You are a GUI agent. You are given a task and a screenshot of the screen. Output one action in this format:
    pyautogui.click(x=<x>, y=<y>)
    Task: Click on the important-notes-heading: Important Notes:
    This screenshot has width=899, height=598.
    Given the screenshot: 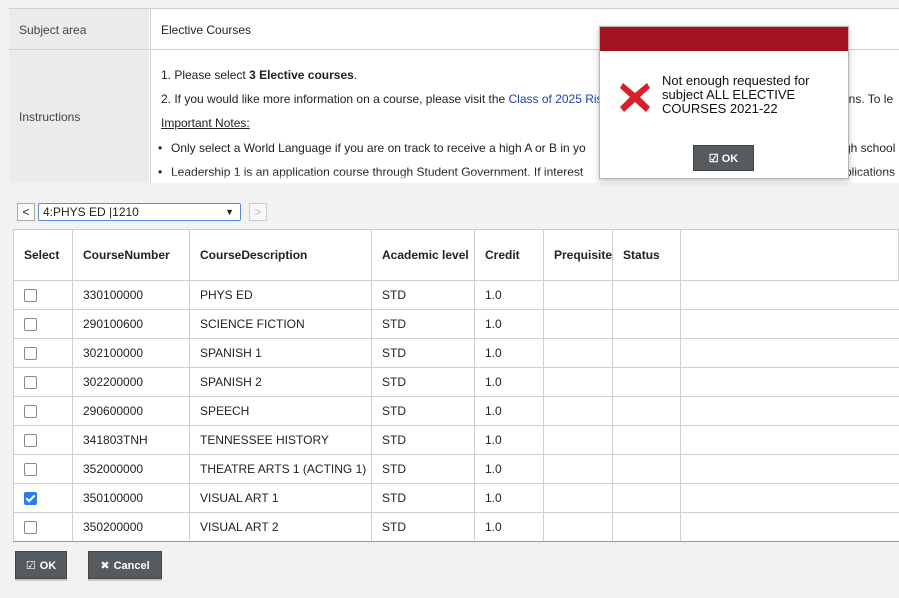 What is the action you would take?
    pyautogui.click(x=205, y=123)
    